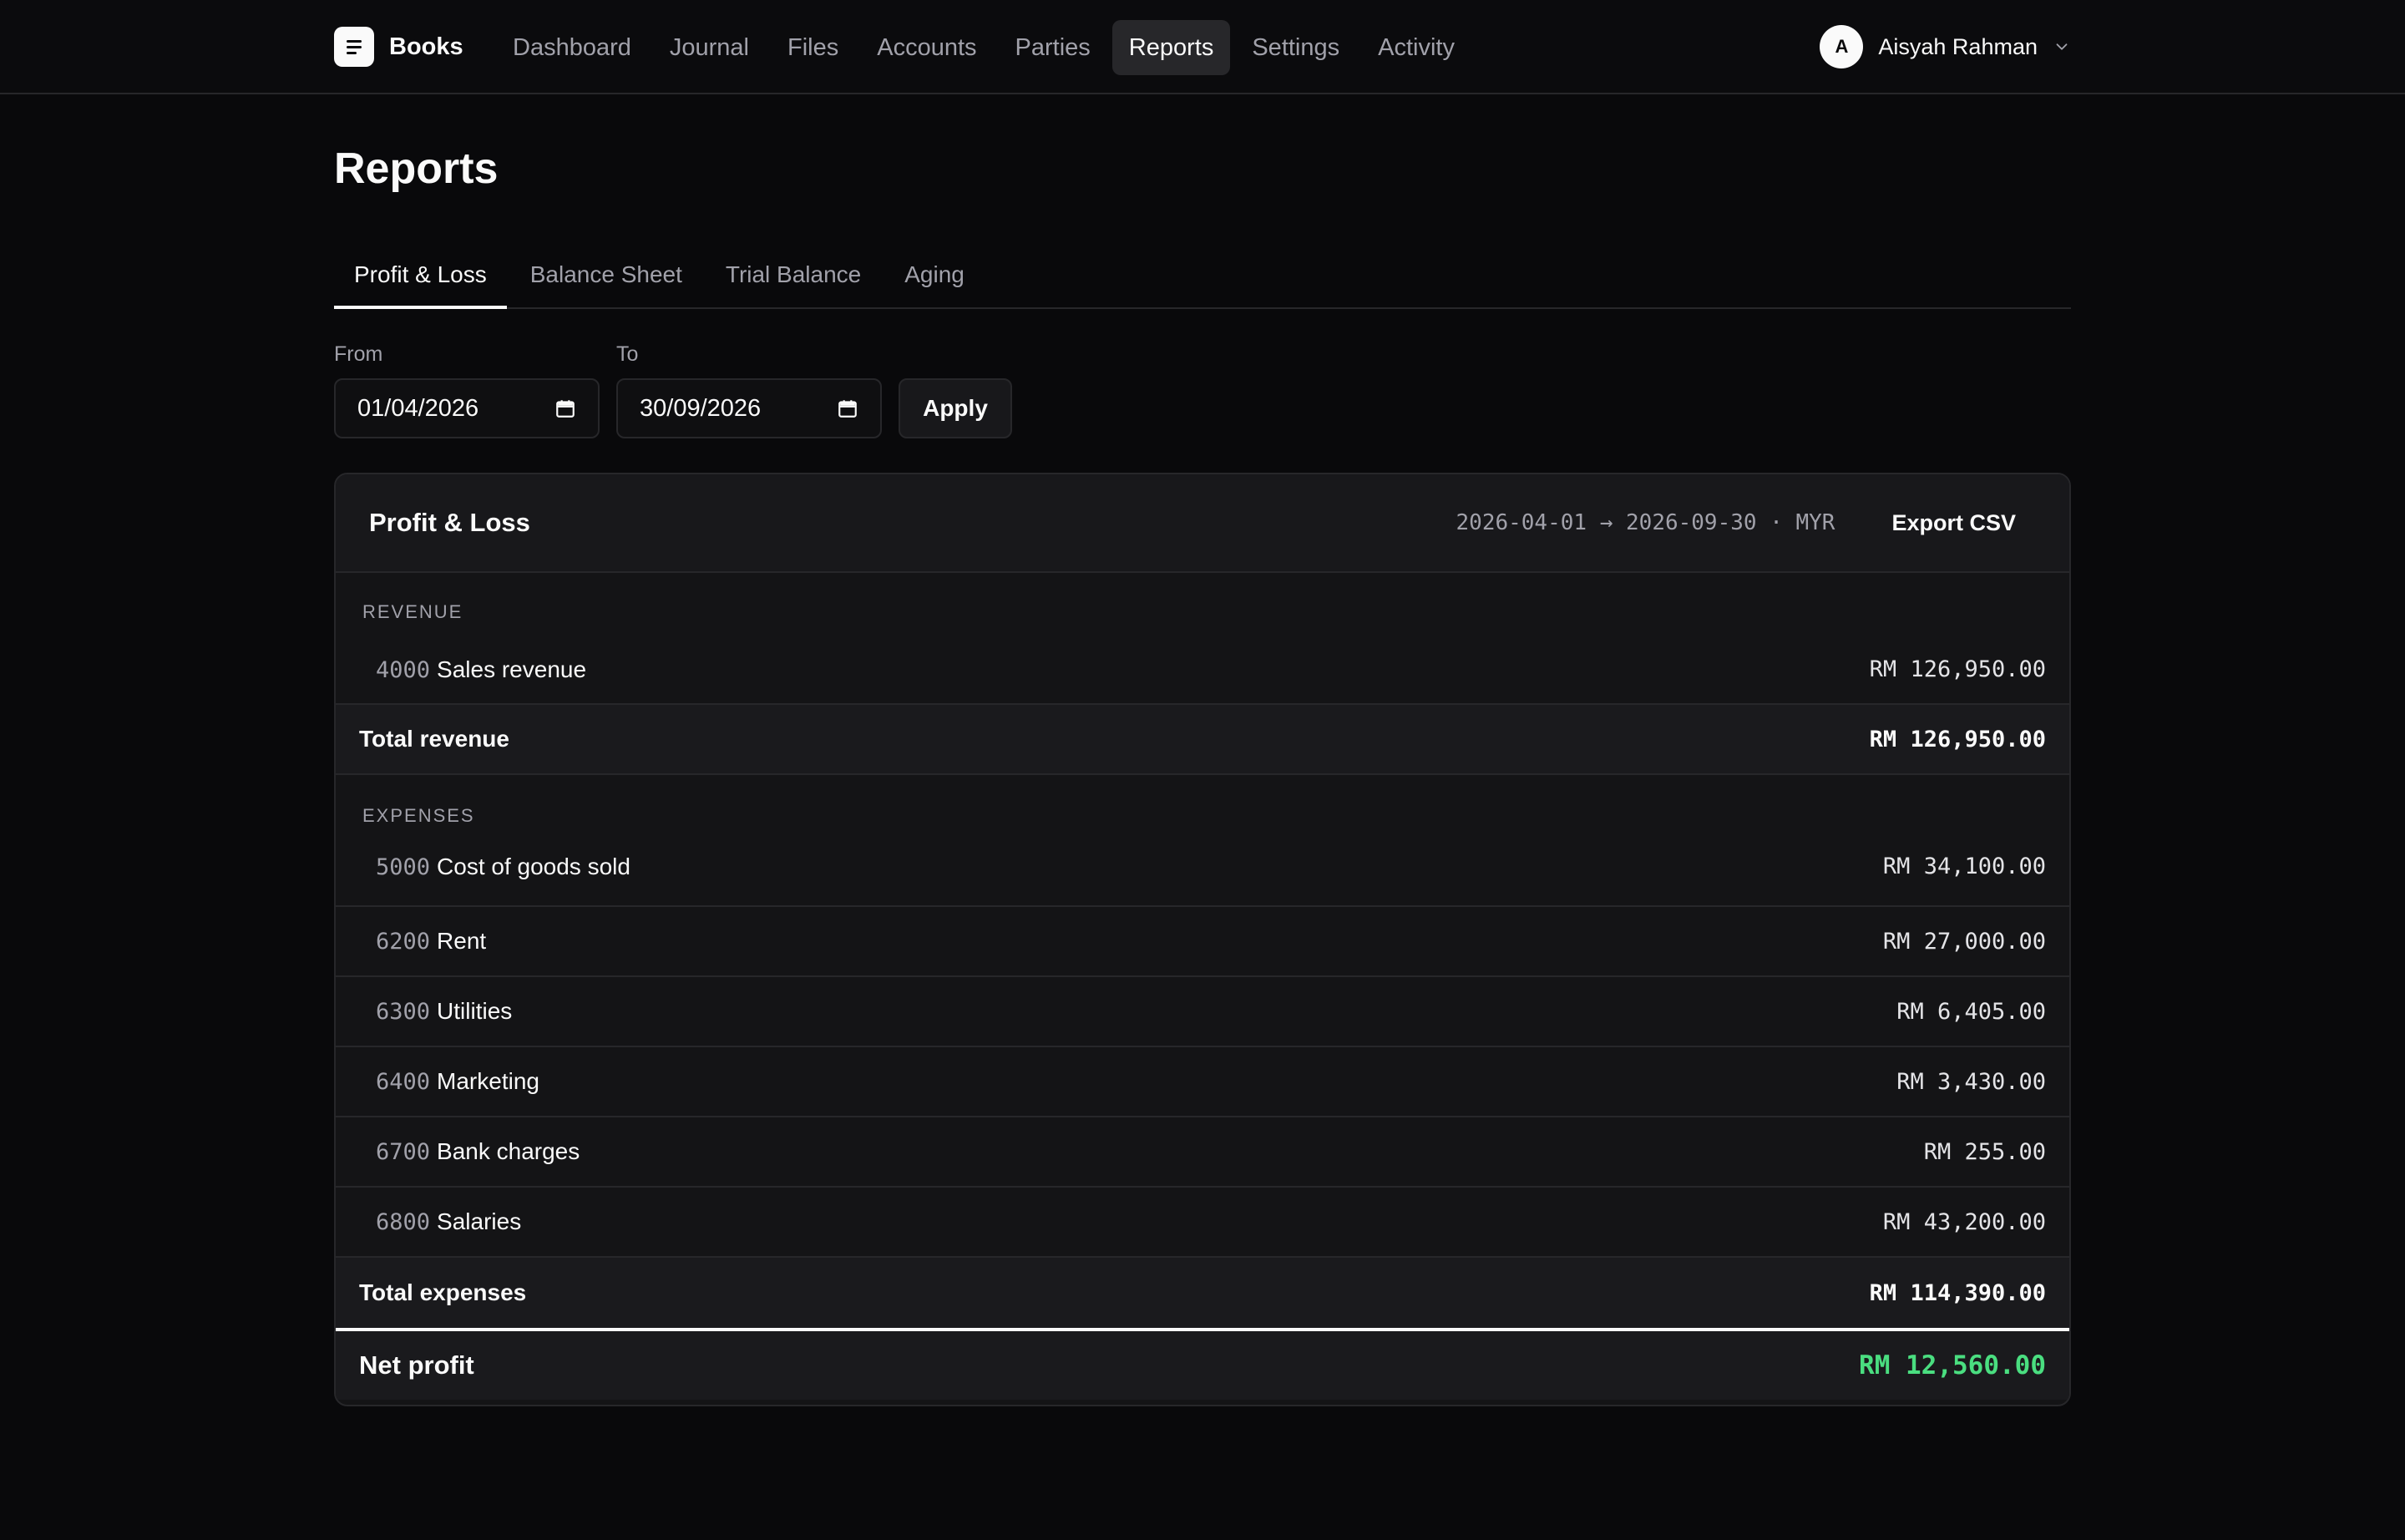 The image size is (2405, 1540). What do you see at coordinates (403, 1012) in the screenshot?
I see `account-code: 6300` at bounding box center [403, 1012].